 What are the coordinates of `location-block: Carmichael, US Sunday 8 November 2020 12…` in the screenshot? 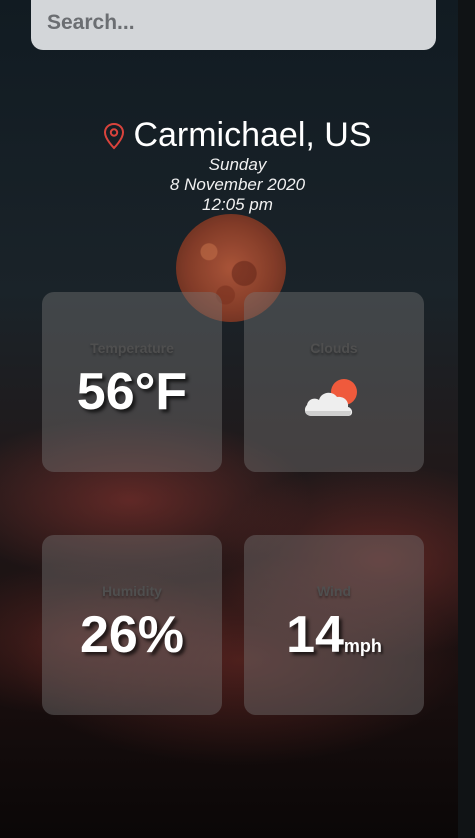 It's located at (237, 165).